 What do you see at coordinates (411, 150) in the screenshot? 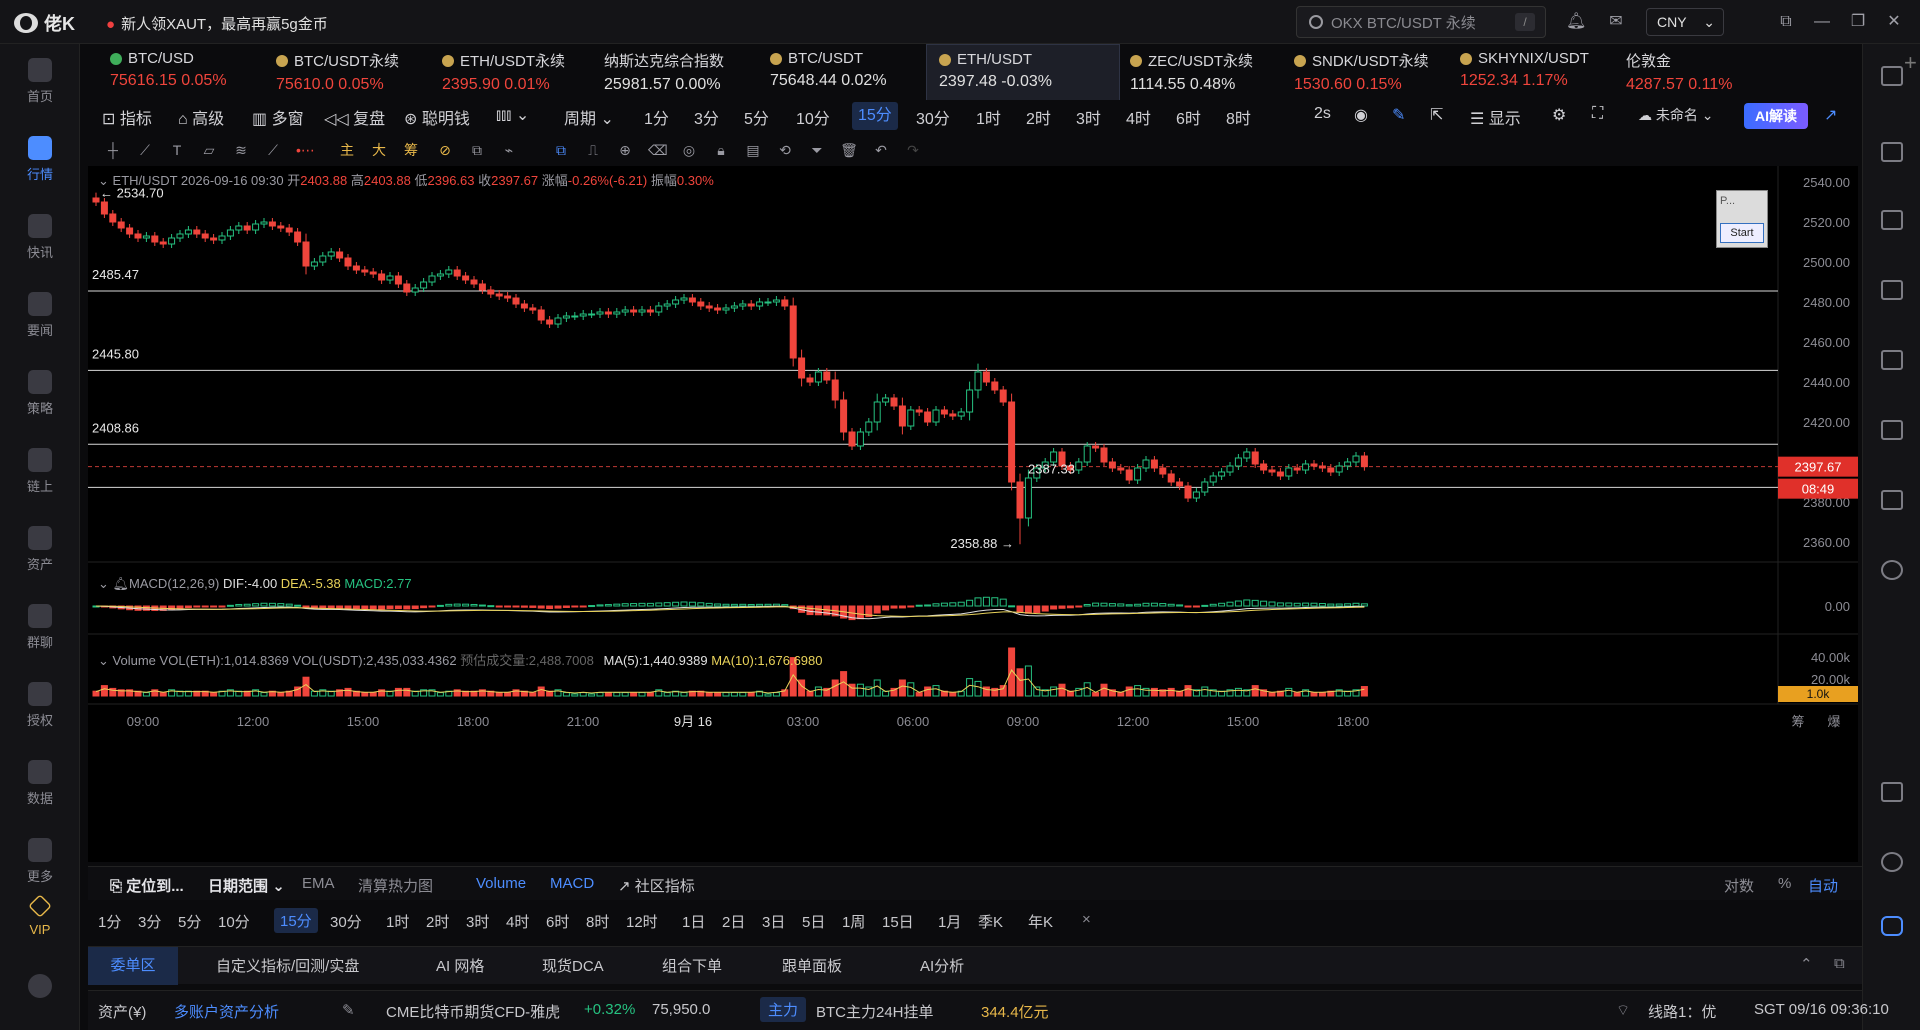
I see `chip-tool-icon: 筹` at bounding box center [411, 150].